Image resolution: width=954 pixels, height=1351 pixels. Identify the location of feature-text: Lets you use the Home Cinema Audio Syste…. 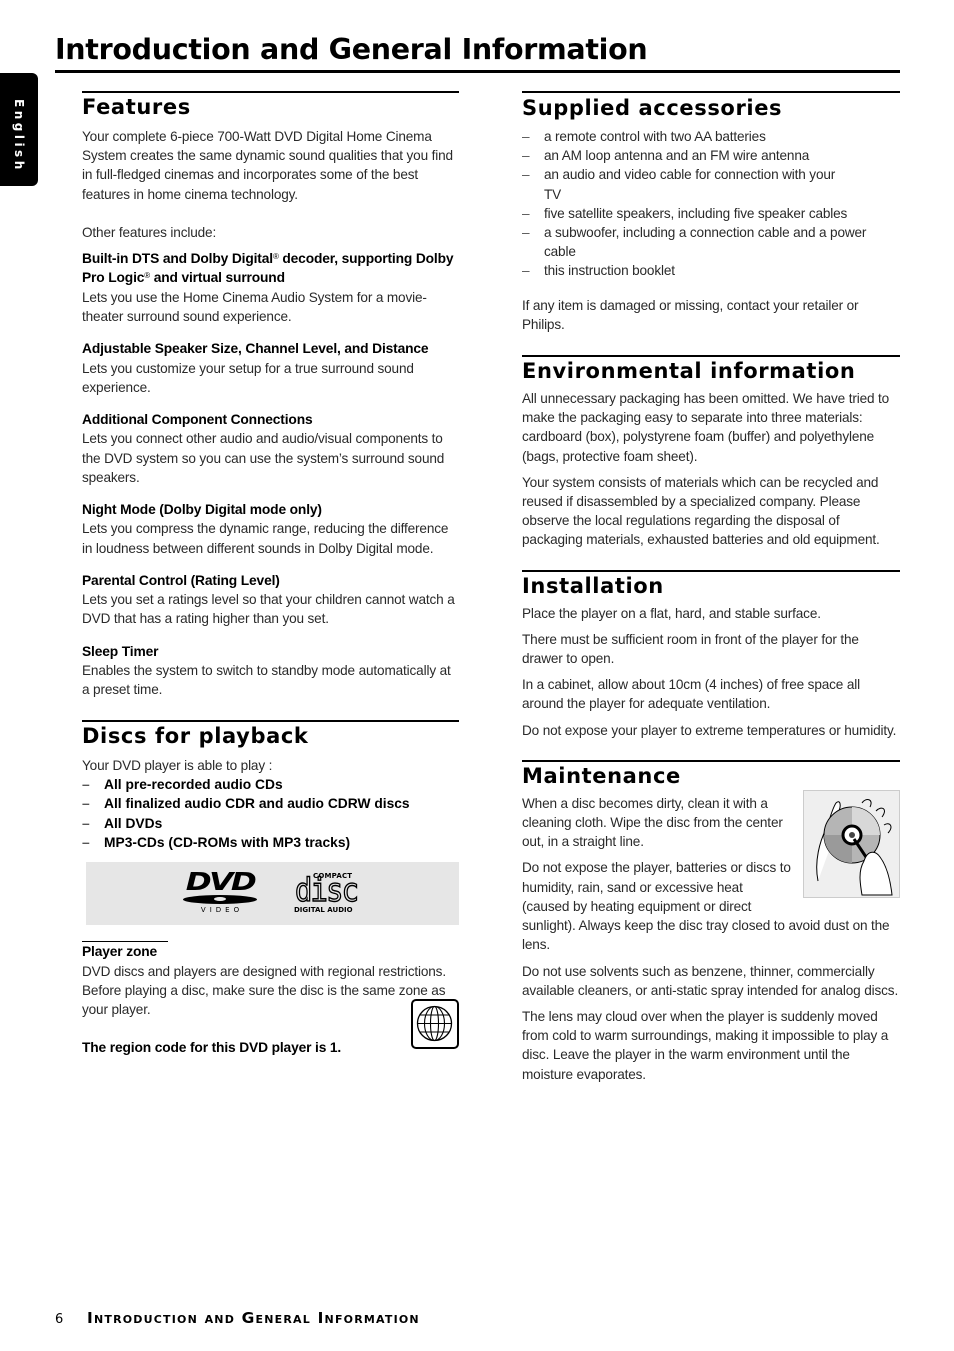
(254, 307).